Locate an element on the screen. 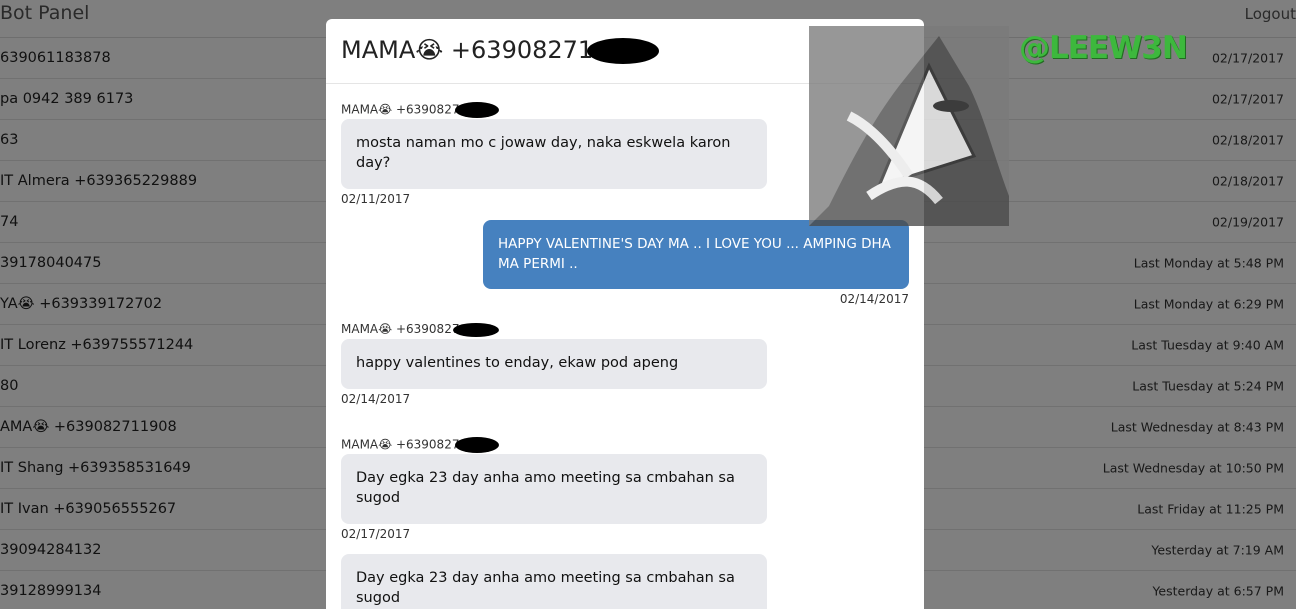  watermark-image is located at coordinates (909, 126).